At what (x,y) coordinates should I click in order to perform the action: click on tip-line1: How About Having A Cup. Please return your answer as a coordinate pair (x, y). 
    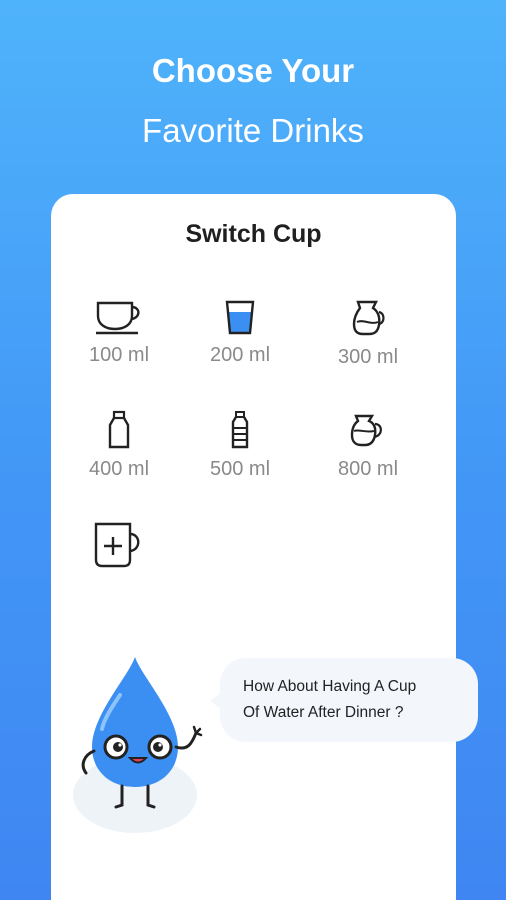
    Looking at the image, I should click on (330, 686).